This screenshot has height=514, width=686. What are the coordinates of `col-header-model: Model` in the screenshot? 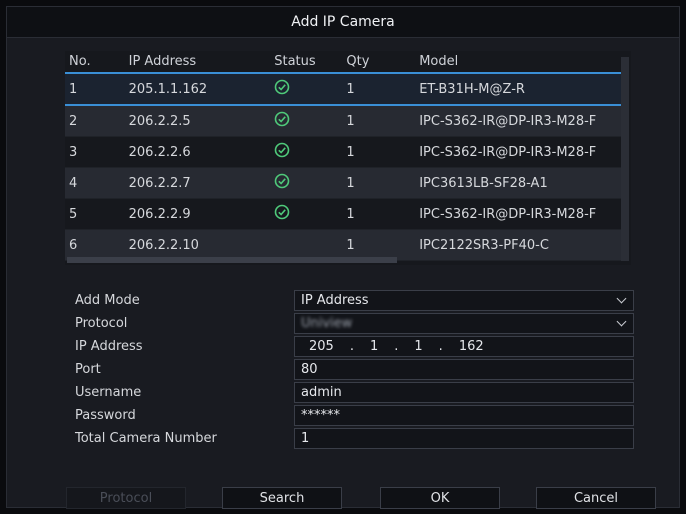 It's located at (518, 62).